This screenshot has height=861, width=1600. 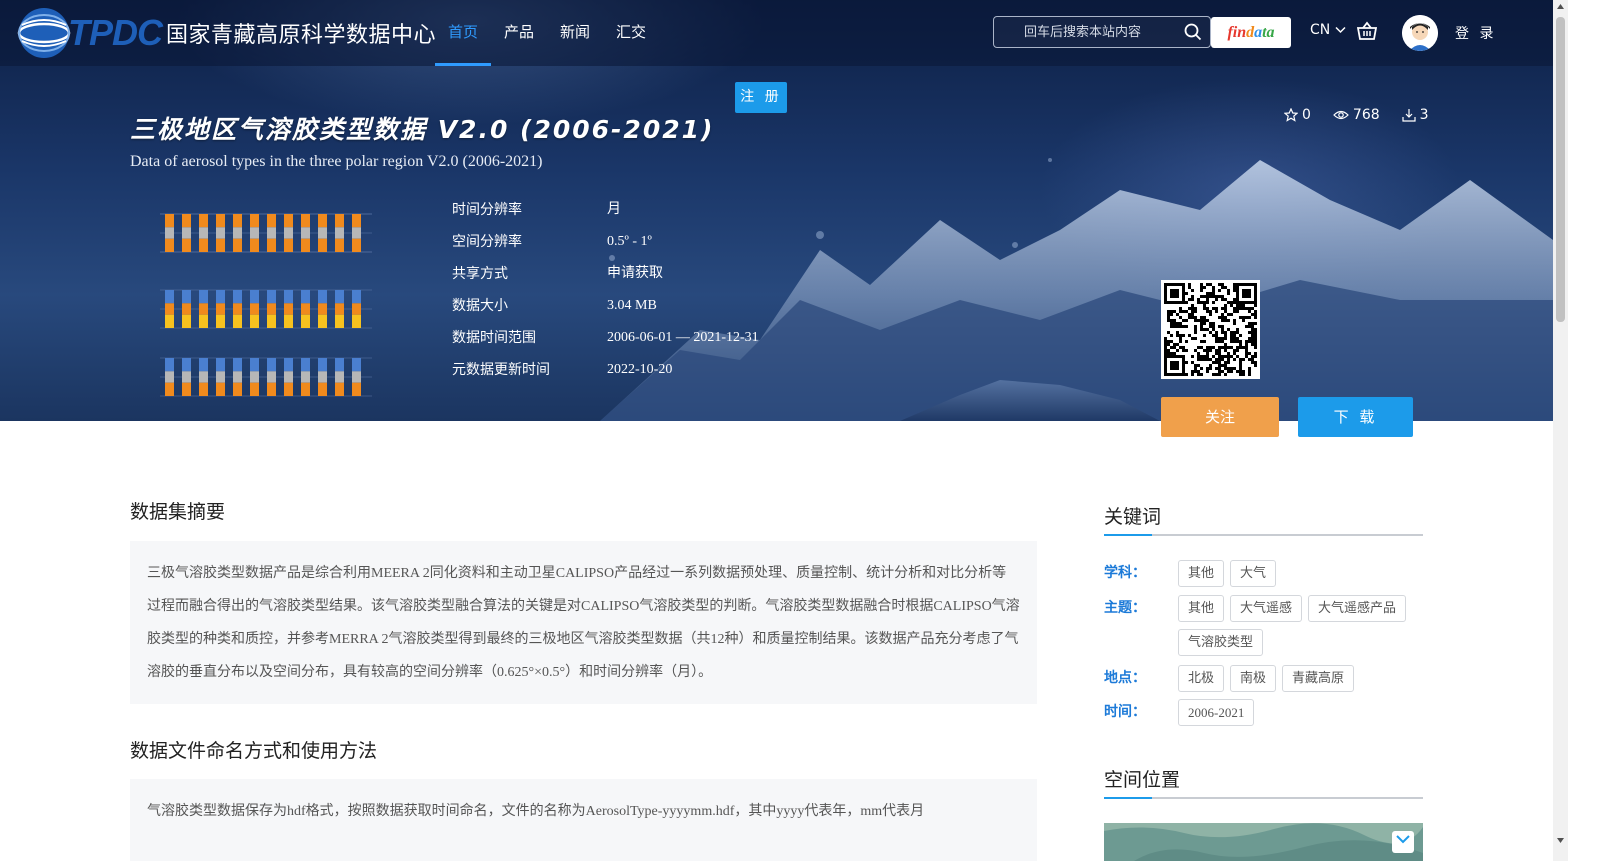 I want to click on meta-value: 3.04 MB, so click(x=632, y=305).